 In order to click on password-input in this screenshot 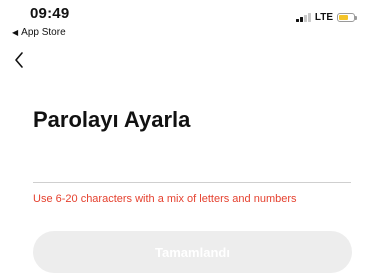, I will do `click(192, 166)`.